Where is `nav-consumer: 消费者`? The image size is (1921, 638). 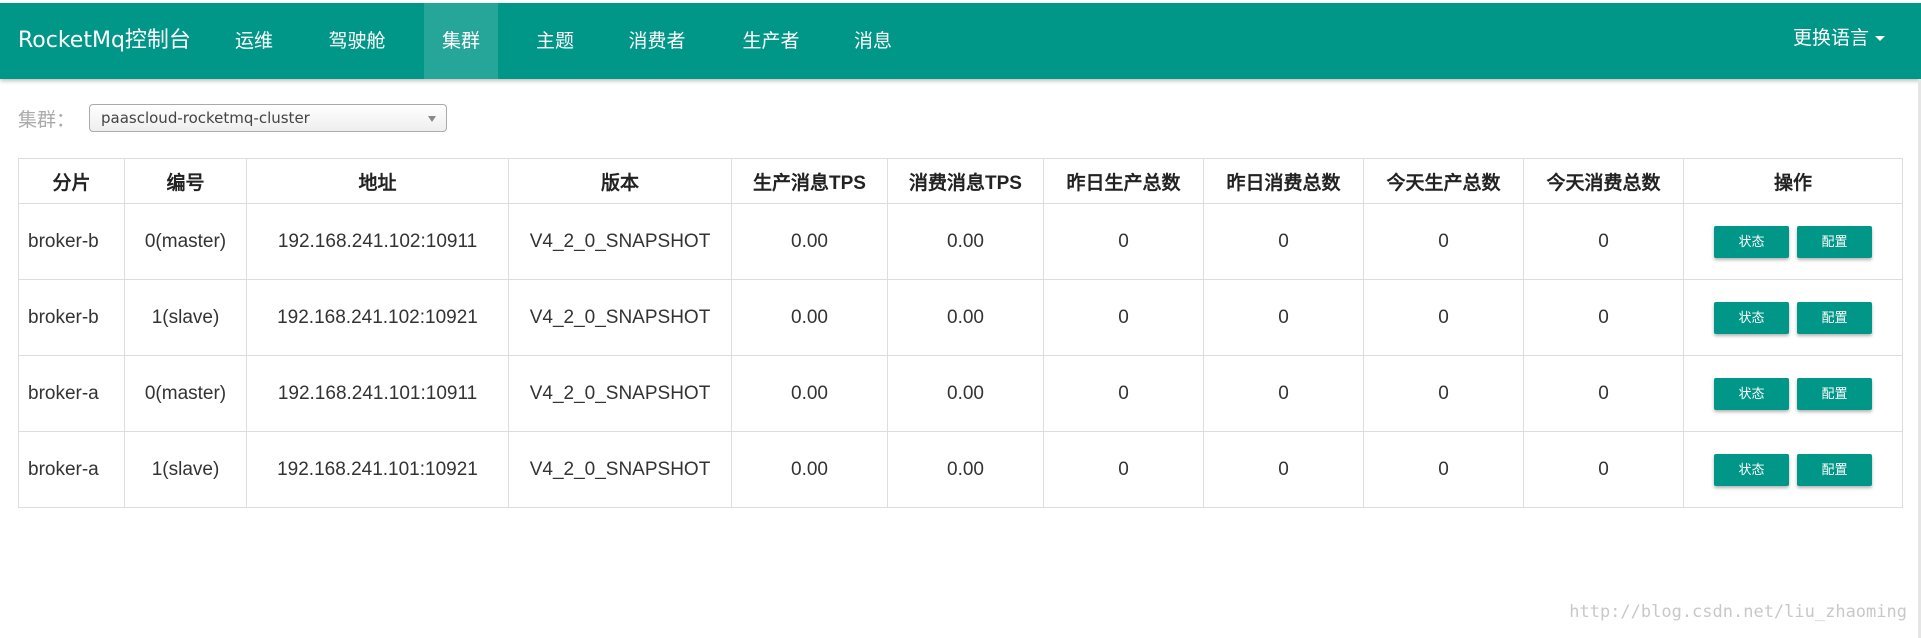
nav-consumer: 消费者 is located at coordinates (657, 41).